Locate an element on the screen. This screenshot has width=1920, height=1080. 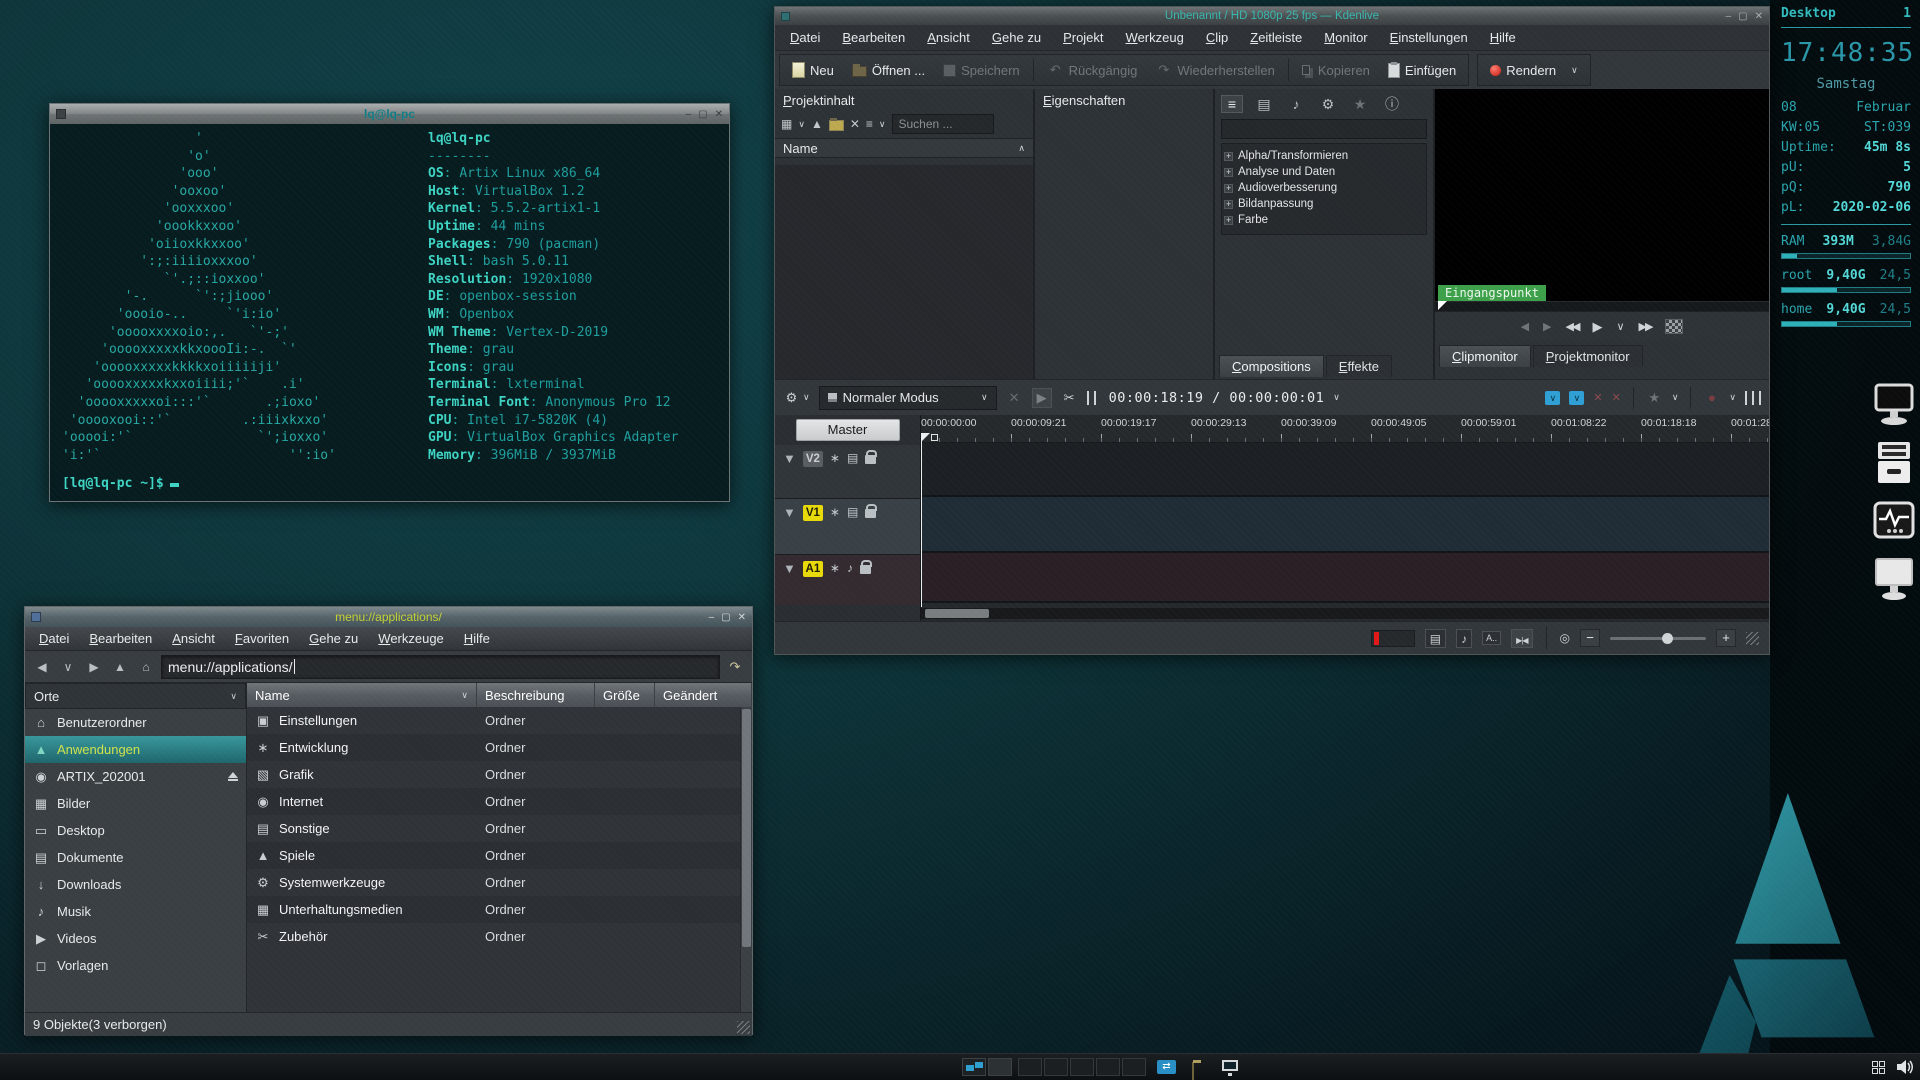
skip-start-icon: ◀ is located at coordinates (1525, 326).